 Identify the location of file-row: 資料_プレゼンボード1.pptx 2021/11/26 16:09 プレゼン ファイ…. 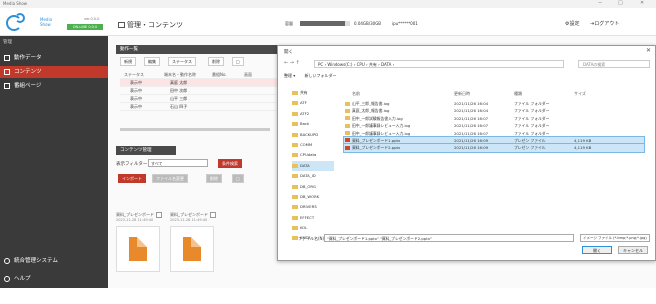
(494, 140).